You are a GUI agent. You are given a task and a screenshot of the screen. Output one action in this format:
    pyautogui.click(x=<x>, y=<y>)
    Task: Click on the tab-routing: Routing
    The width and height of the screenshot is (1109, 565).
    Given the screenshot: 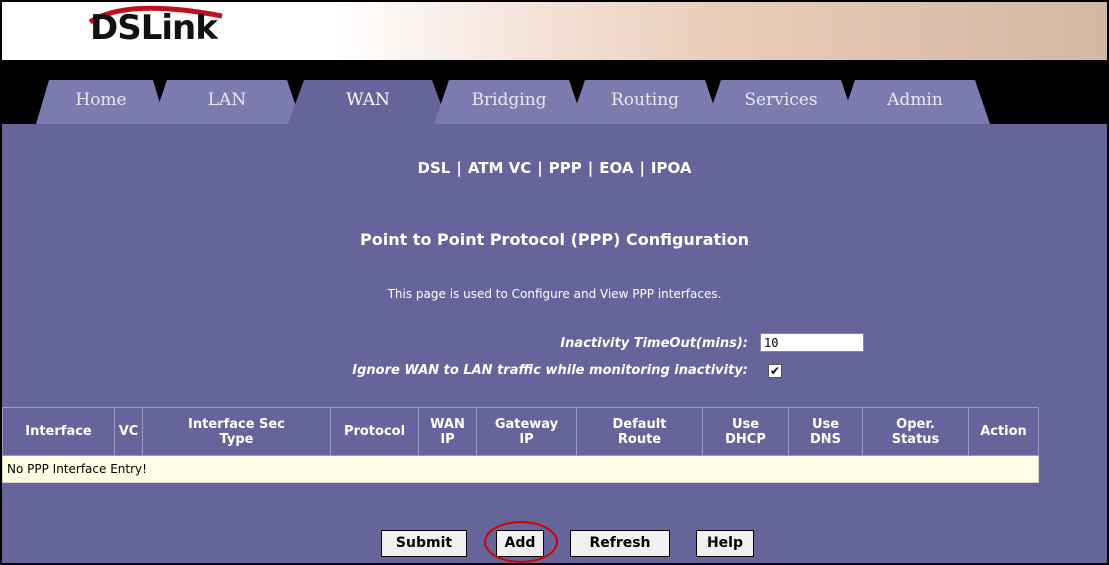 What is the action you would take?
    pyautogui.click(x=645, y=102)
    